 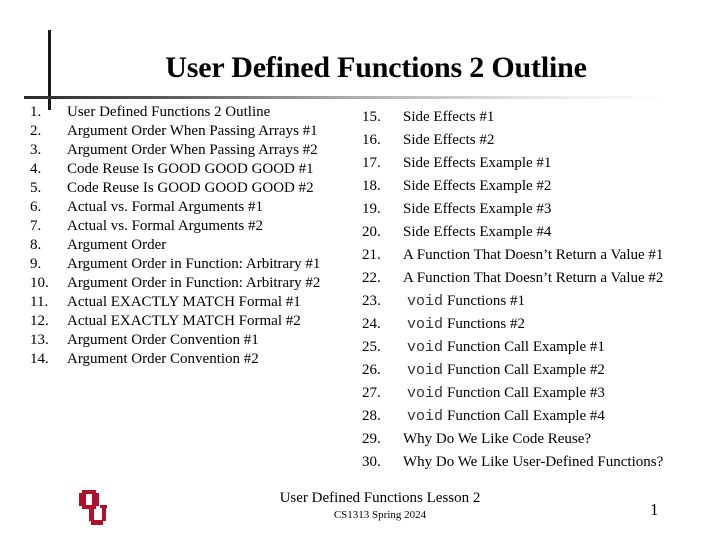 I want to click on outline-item-number: 13., so click(x=39, y=340).